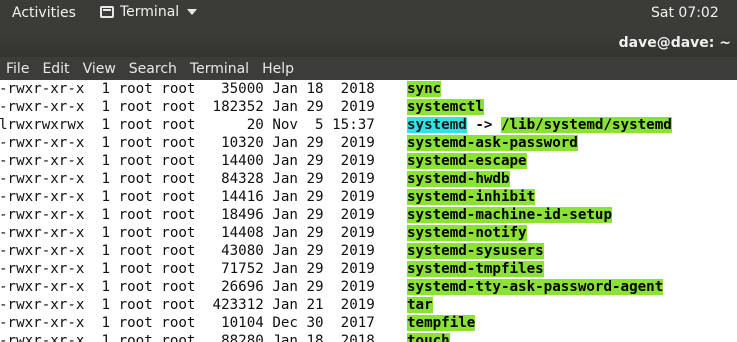 This screenshot has width=737, height=342. I want to click on file-meta: -rwxr-xr-x 1 root root 18496 Jan 29 2019, so click(187, 215).